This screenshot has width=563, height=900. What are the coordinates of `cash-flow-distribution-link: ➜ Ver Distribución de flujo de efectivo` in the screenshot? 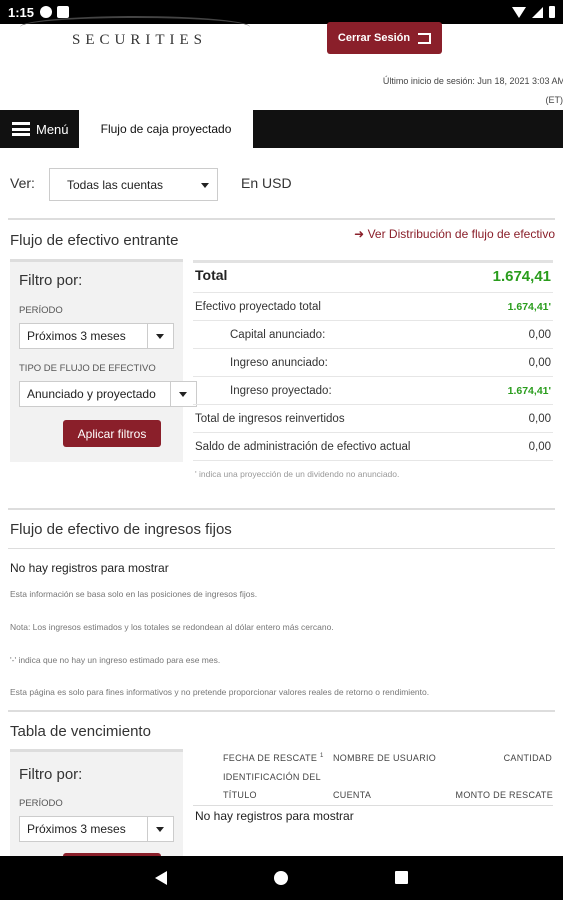 It's located at (454, 234).